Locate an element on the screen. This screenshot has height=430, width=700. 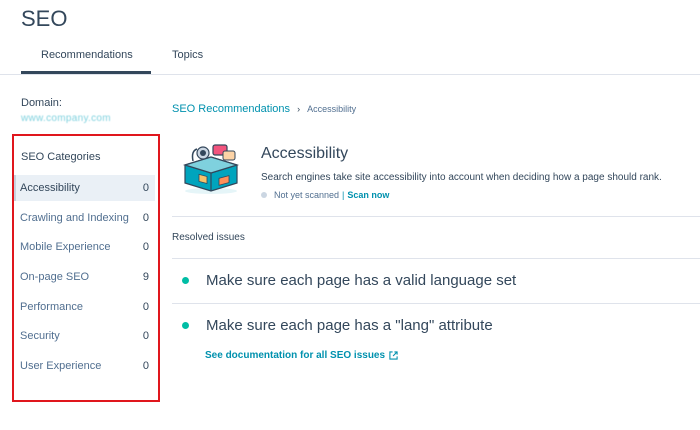
external-link-icon is located at coordinates (393, 355).